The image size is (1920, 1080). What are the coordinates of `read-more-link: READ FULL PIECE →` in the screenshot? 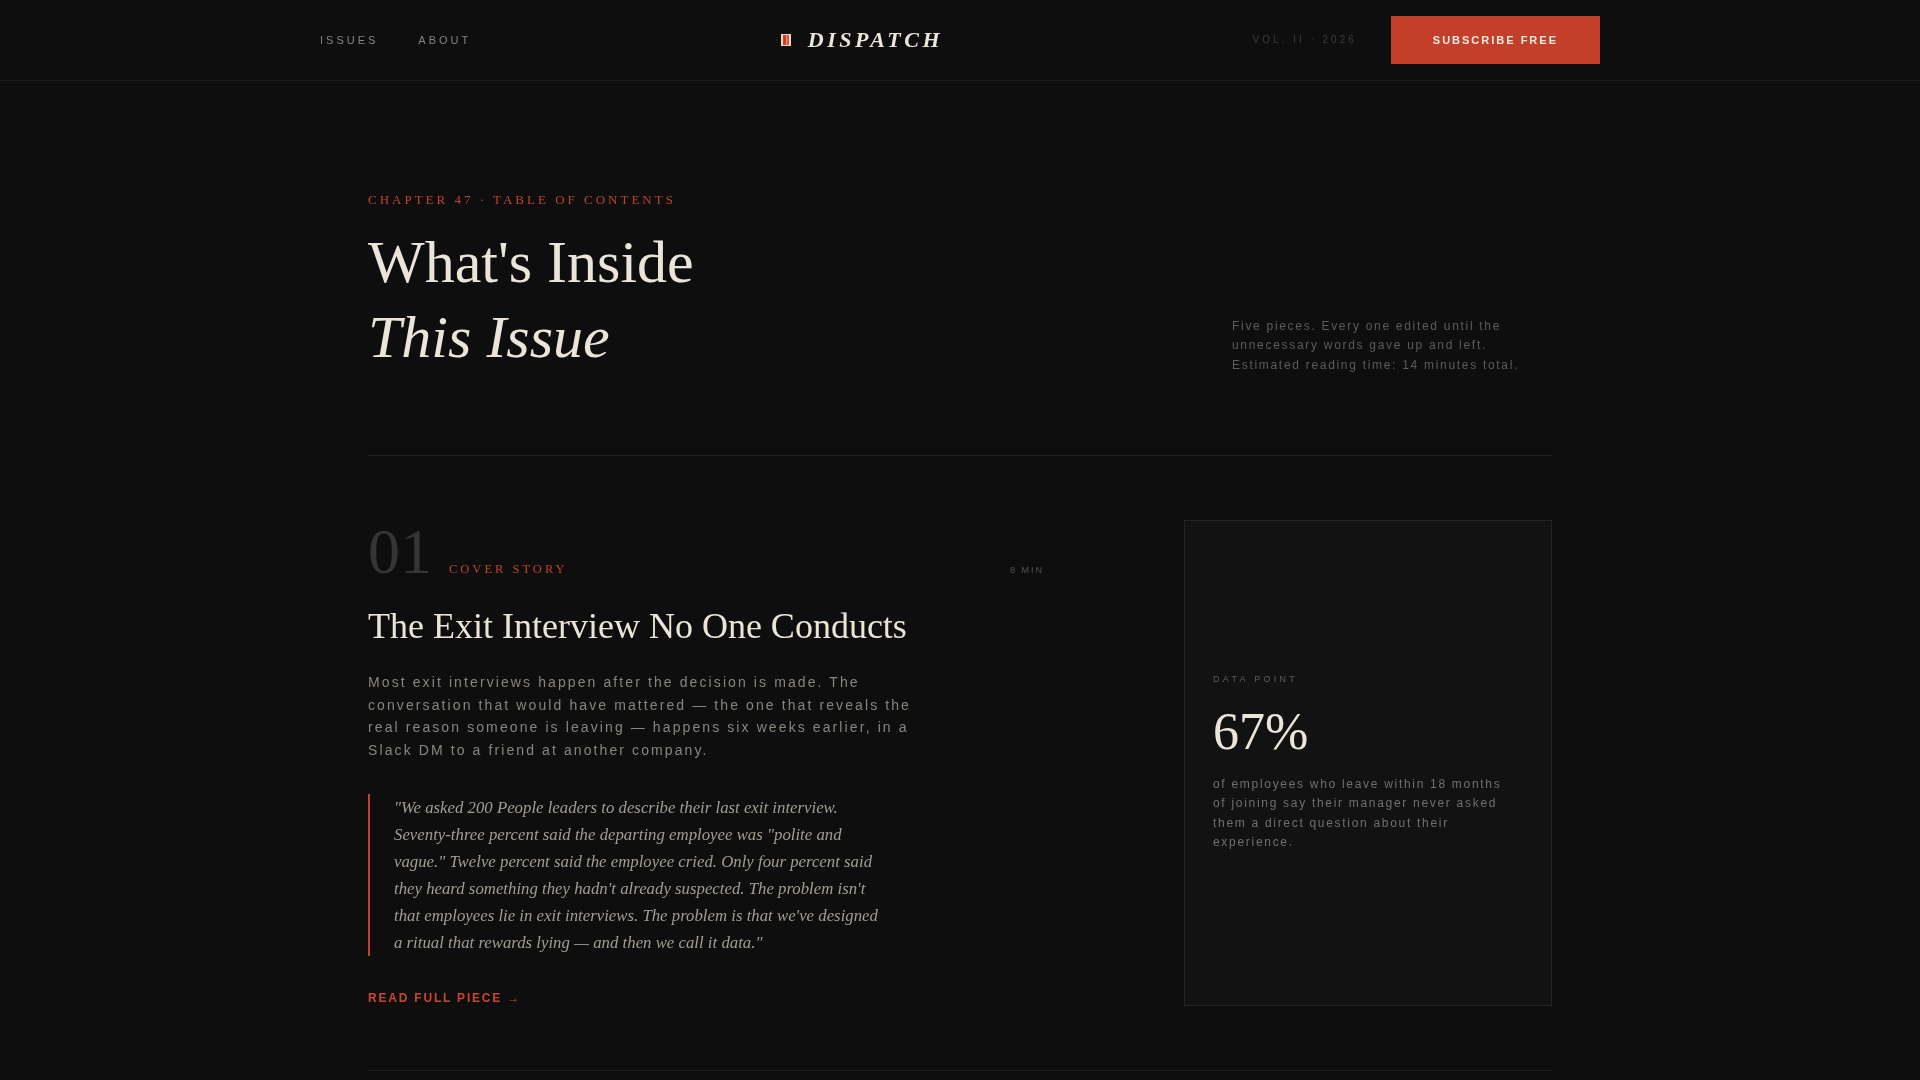 It's located at (445, 997).